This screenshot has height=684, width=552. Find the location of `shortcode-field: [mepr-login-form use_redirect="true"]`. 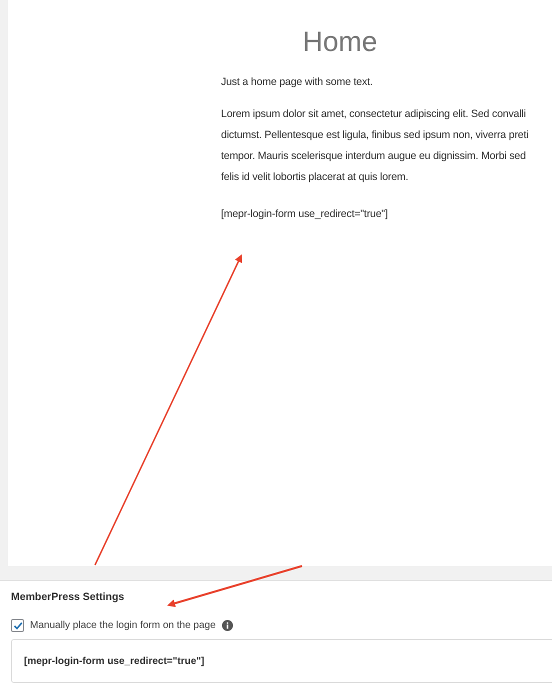

shortcode-field: [mepr-login-form use_redirect="true"] is located at coordinates (281, 661).